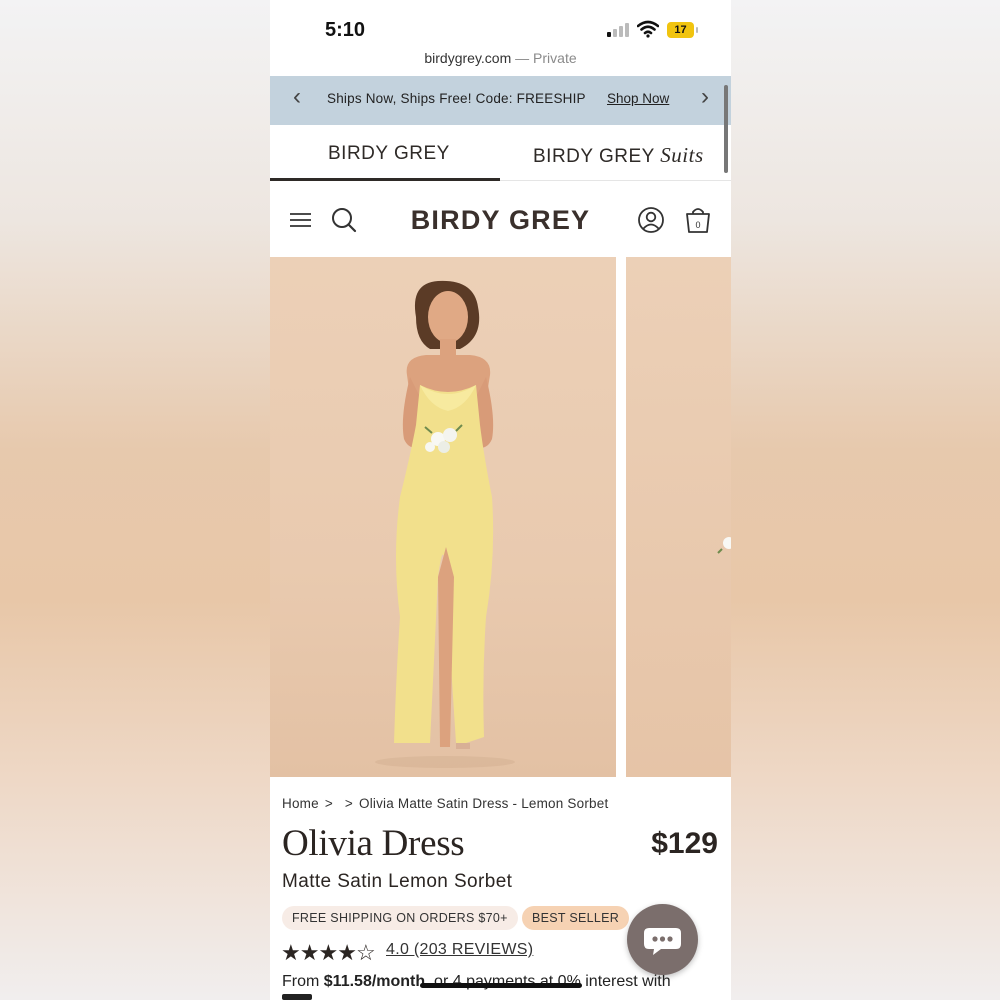  I want to click on cart-count: 0, so click(697, 225).